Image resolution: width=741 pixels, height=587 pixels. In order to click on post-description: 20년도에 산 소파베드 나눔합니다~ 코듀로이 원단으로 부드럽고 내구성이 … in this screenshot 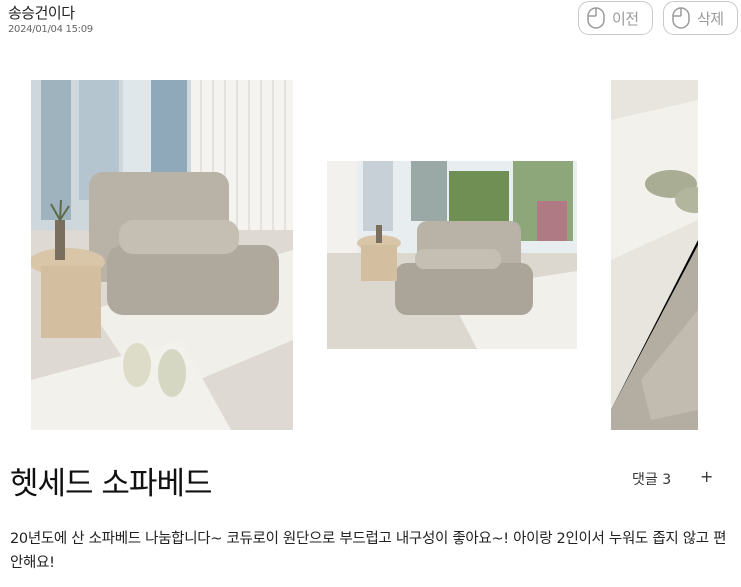, I will do `click(368, 551)`.